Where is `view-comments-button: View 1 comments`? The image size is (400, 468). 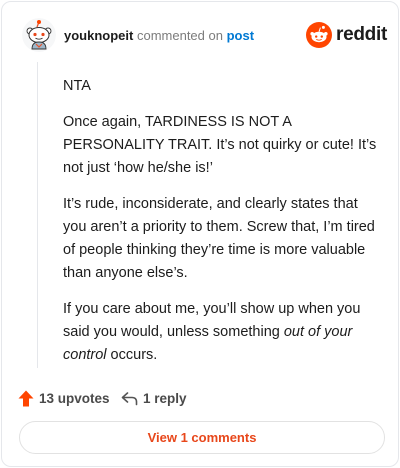
view-comments-button: View 1 comments is located at coordinates (202, 437).